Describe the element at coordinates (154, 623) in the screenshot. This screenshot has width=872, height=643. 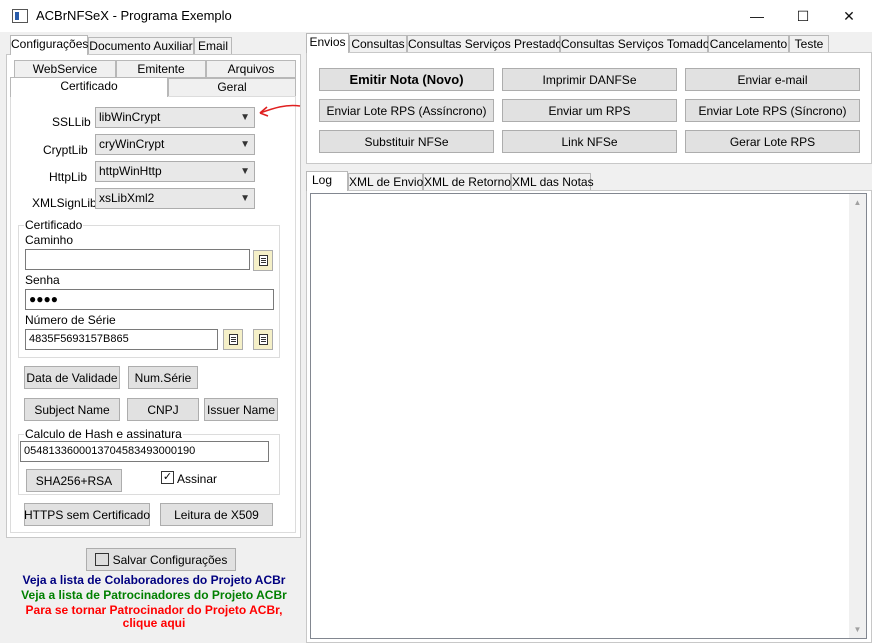
I see `patrocinador-link-line2: clique aqui` at that location.